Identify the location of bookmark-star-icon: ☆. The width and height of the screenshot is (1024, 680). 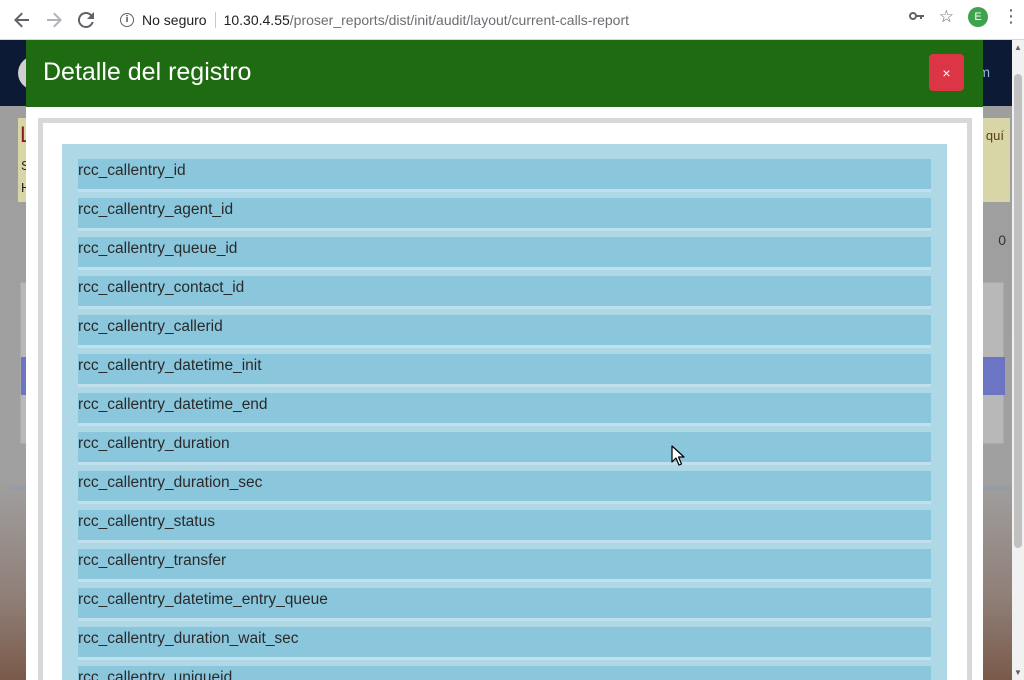
(946, 17).